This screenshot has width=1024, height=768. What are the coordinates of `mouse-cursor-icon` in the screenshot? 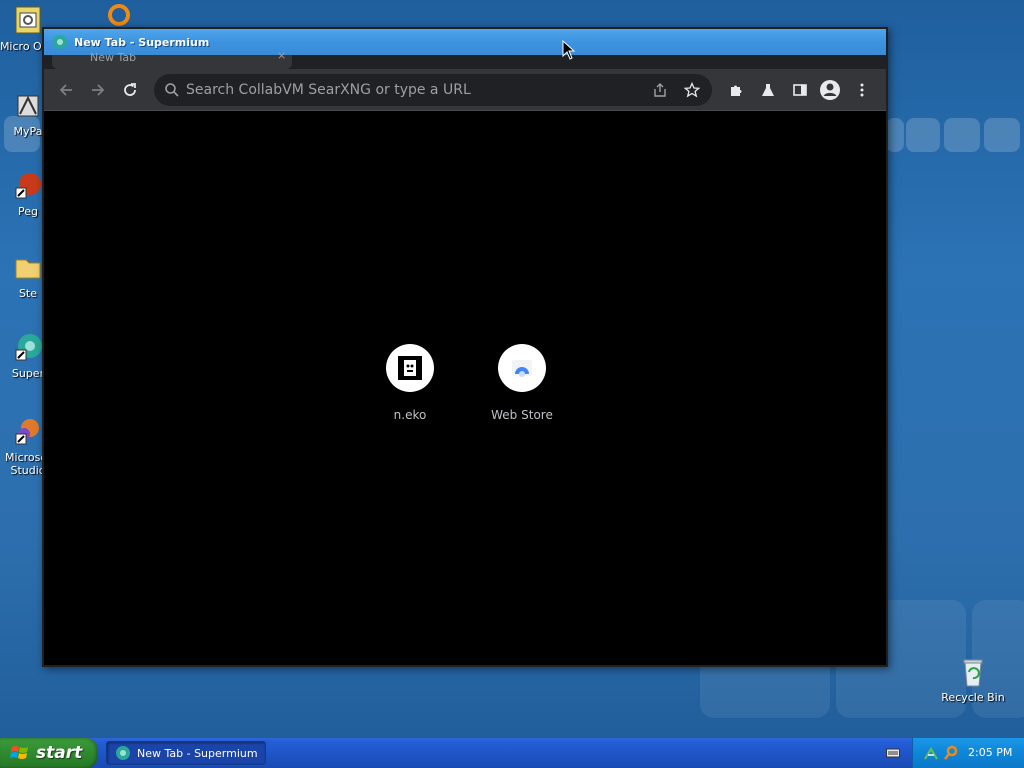 It's located at (569, 50).